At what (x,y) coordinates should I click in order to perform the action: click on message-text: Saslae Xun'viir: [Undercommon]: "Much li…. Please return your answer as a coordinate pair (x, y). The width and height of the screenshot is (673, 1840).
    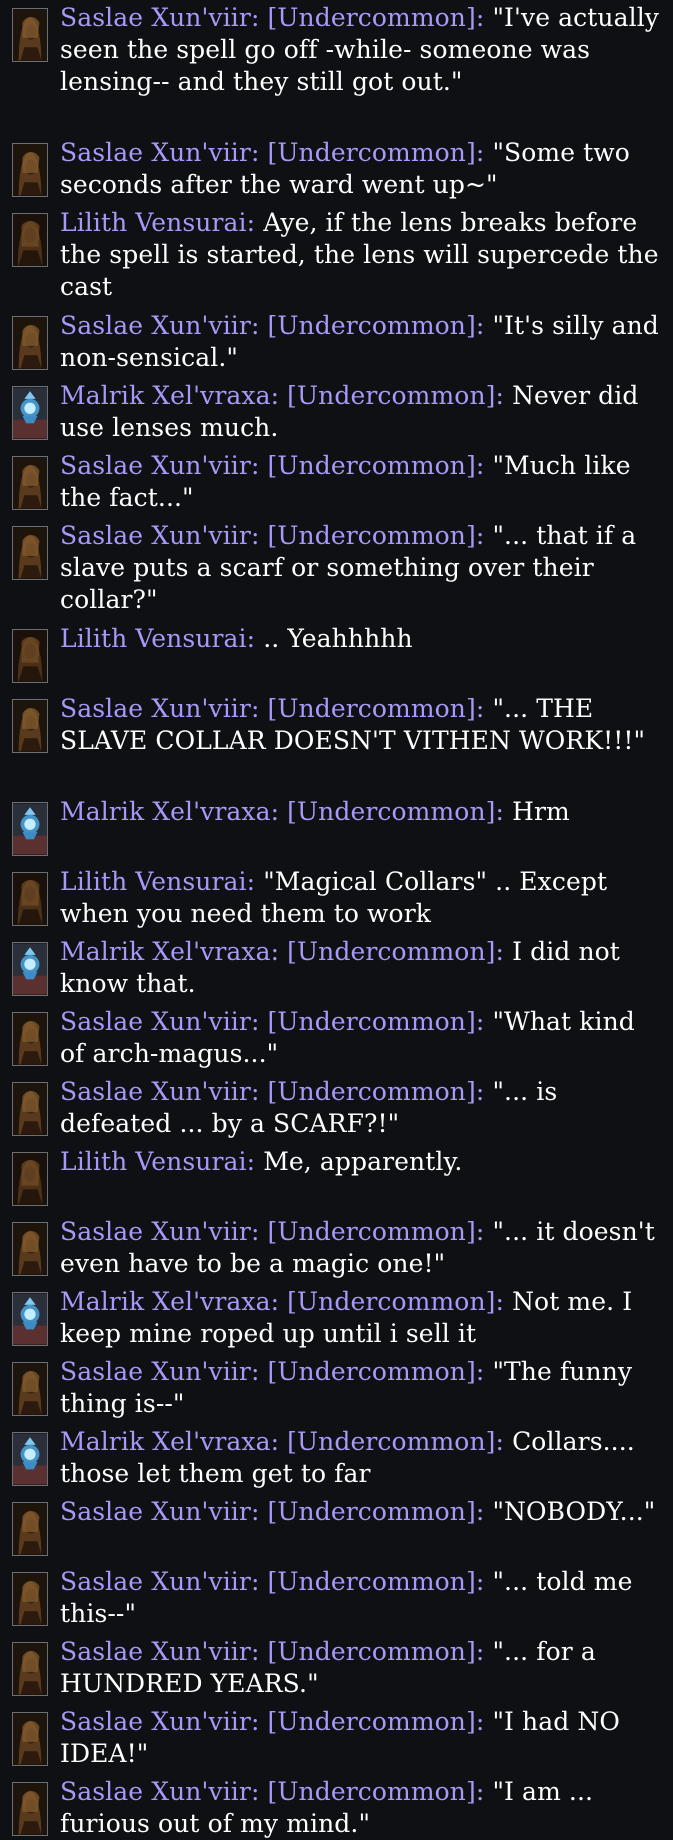
    Looking at the image, I should click on (360, 482).